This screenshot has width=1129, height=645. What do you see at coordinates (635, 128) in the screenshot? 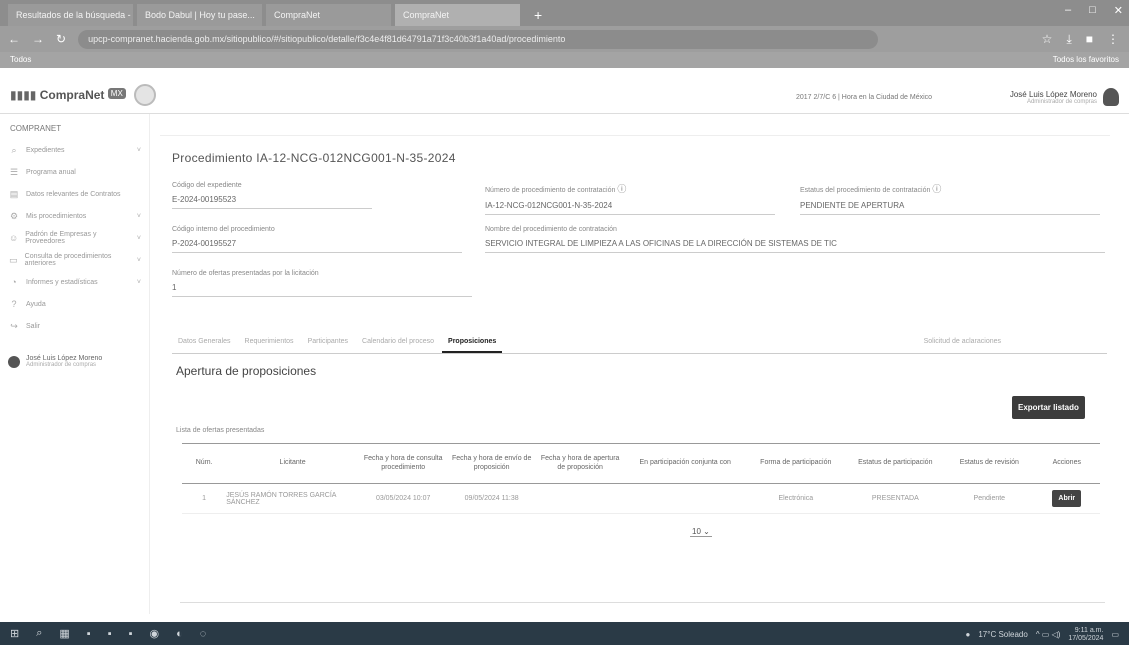
I see `breadcrumb` at bounding box center [635, 128].